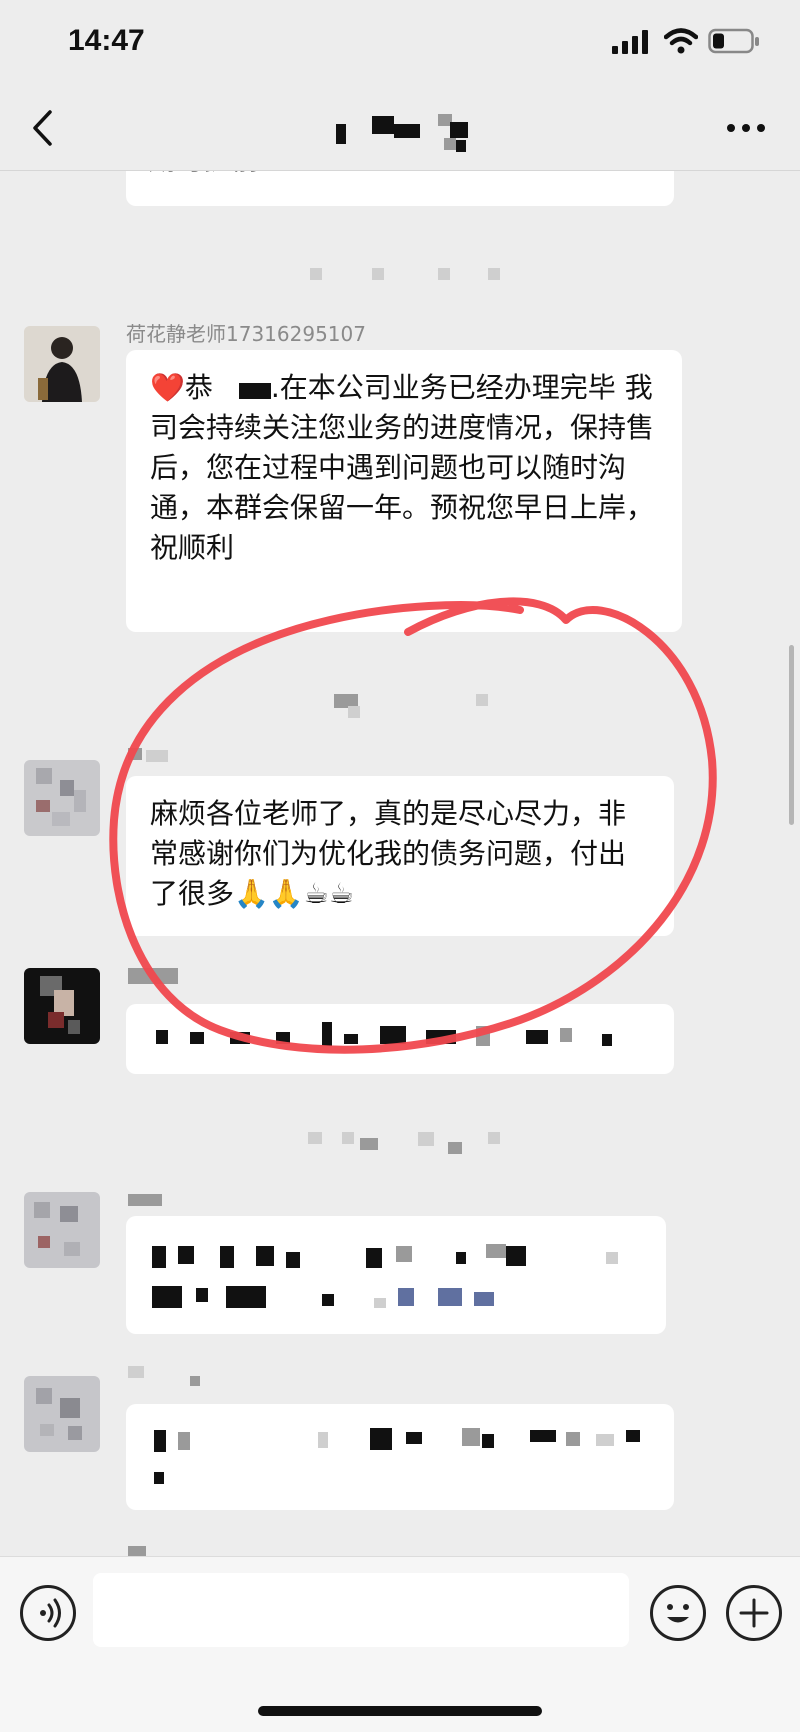  Describe the element at coordinates (791, 735) in the screenshot. I see `scrollbar` at that location.